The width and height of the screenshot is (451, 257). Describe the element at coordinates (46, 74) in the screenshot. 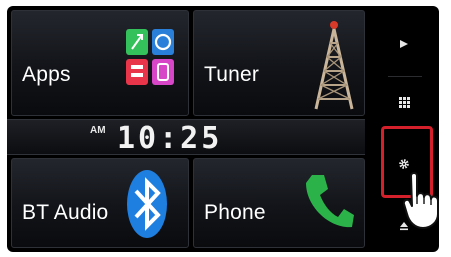

I see `apps-label: Apps` at that location.